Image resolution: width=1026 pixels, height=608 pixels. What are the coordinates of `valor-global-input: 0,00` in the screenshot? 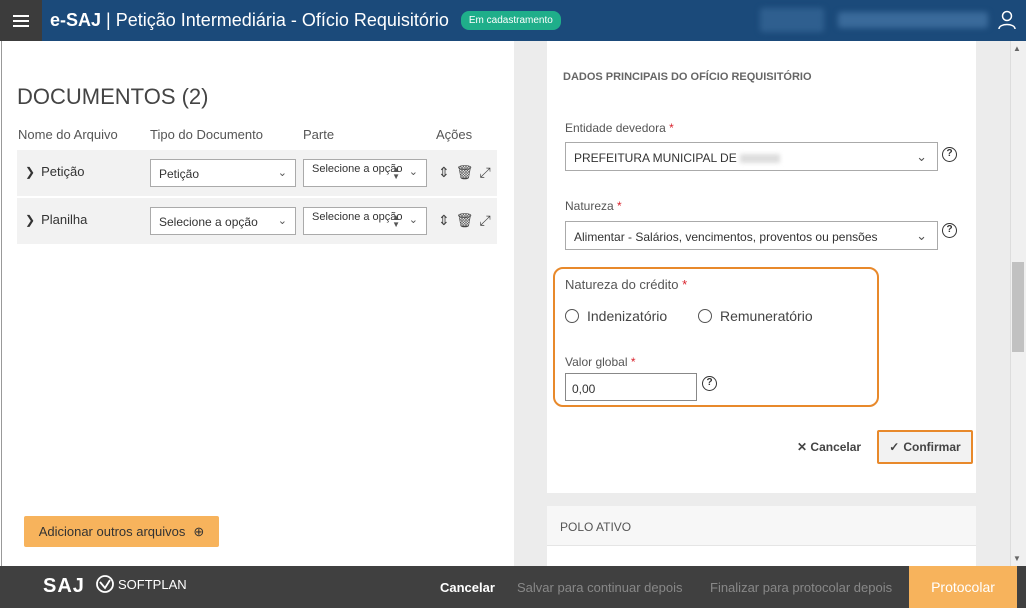 It's located at (631, 387).